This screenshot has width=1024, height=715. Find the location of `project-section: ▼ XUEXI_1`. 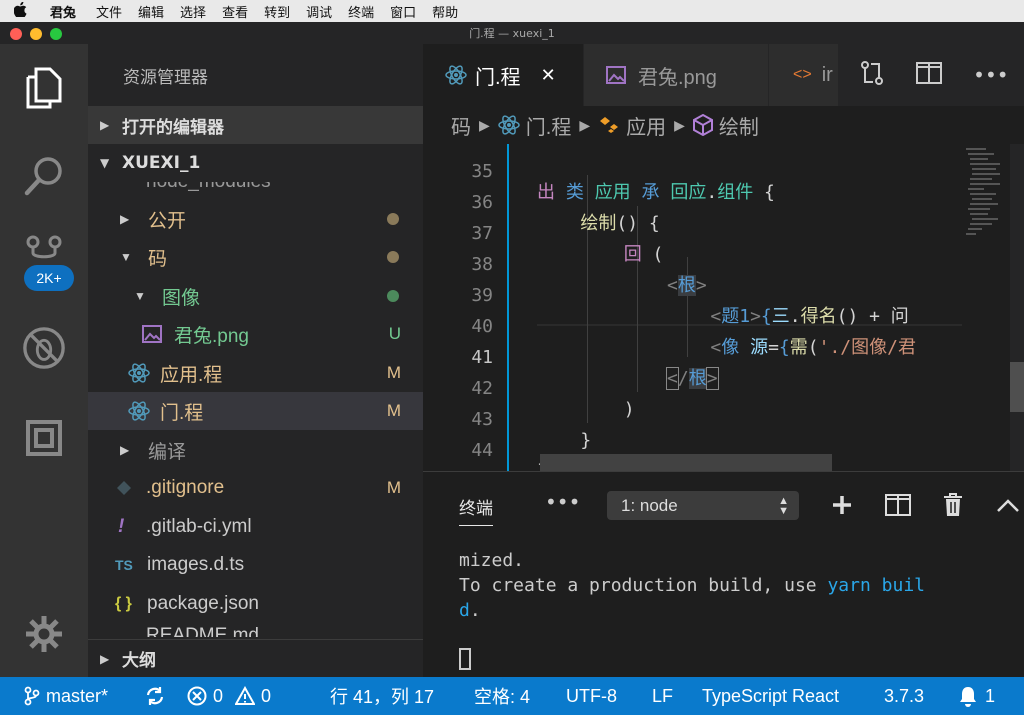

project-section: ▼ XUEXI_1 is located at coordinates (255, 163).